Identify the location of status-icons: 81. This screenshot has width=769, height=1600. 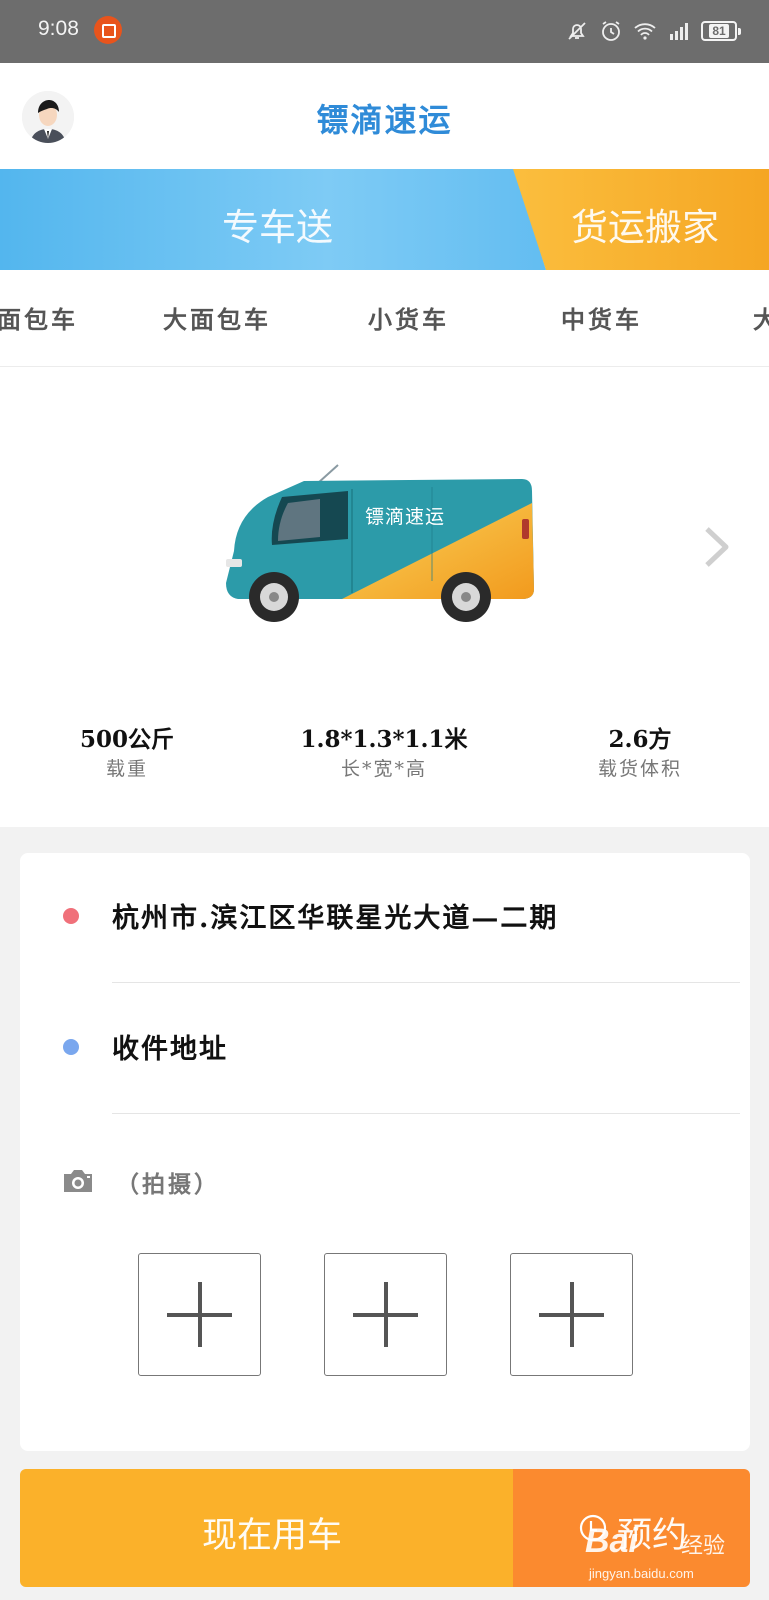
(653, 31).